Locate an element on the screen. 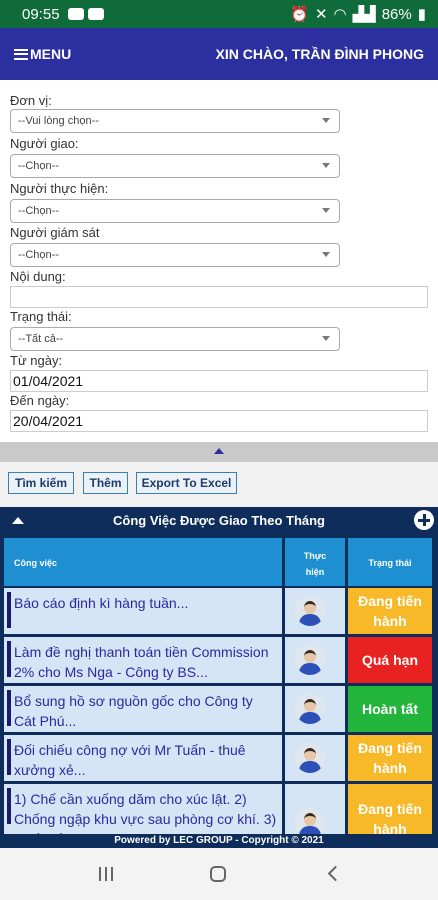  unit-select-value: --Vui lòng chọn-- is located at coordinates (58, 121).